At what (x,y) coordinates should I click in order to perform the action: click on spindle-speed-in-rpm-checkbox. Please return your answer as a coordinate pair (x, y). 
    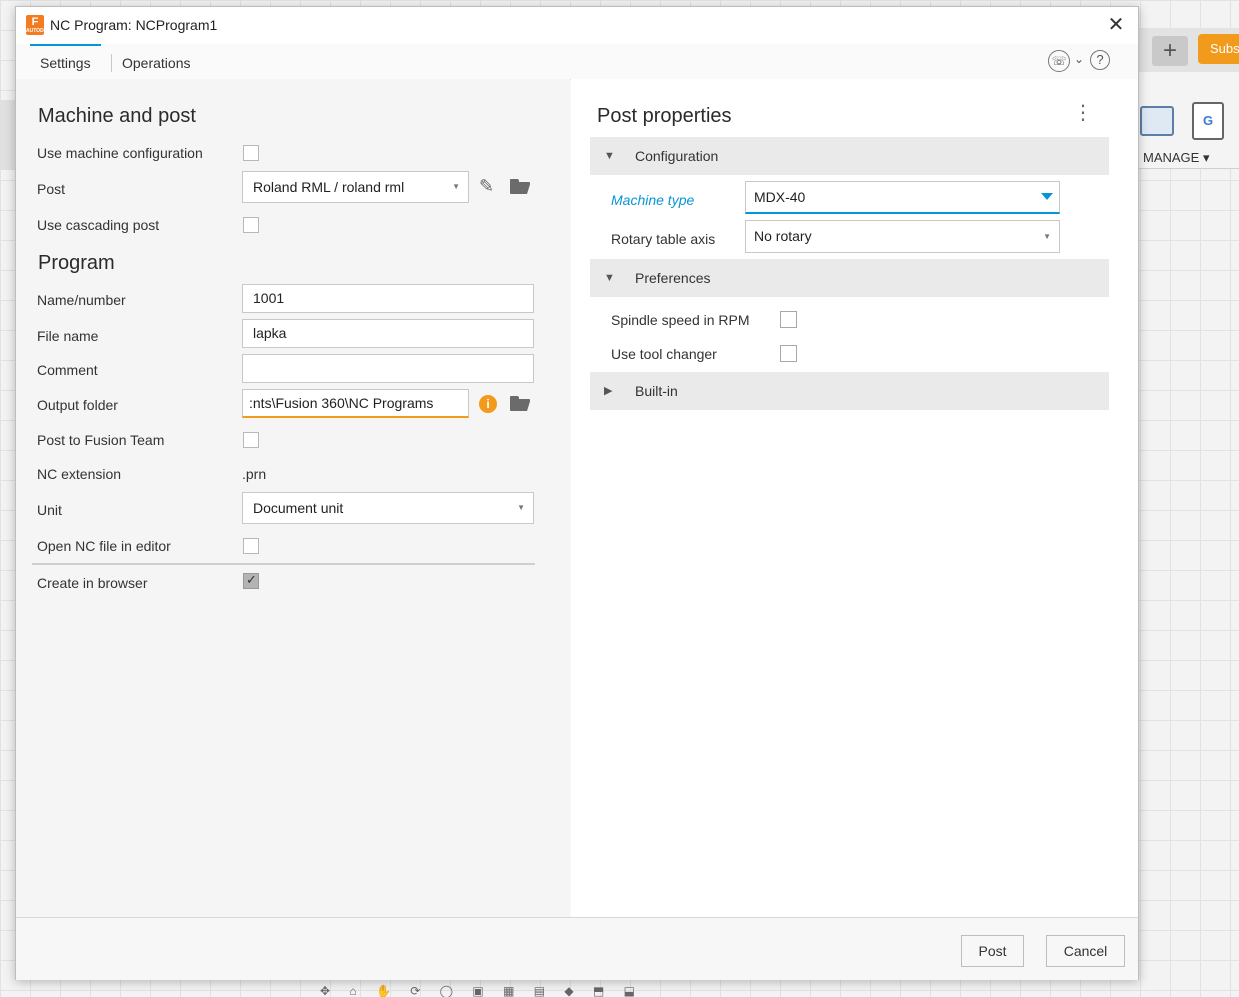
    Looking at the image, I should click on (788, 319).